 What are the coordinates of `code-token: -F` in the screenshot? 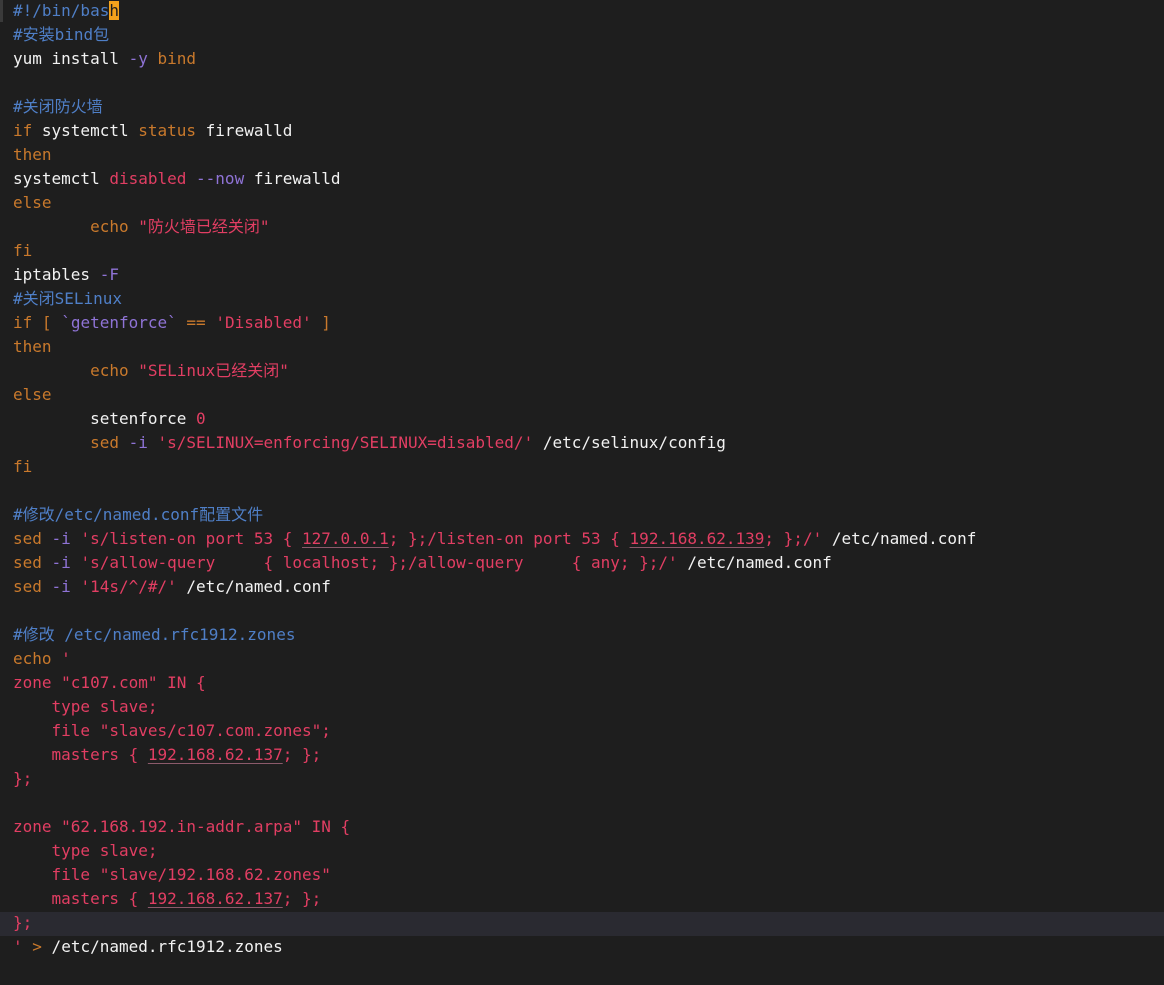 It's located at (109, 274).